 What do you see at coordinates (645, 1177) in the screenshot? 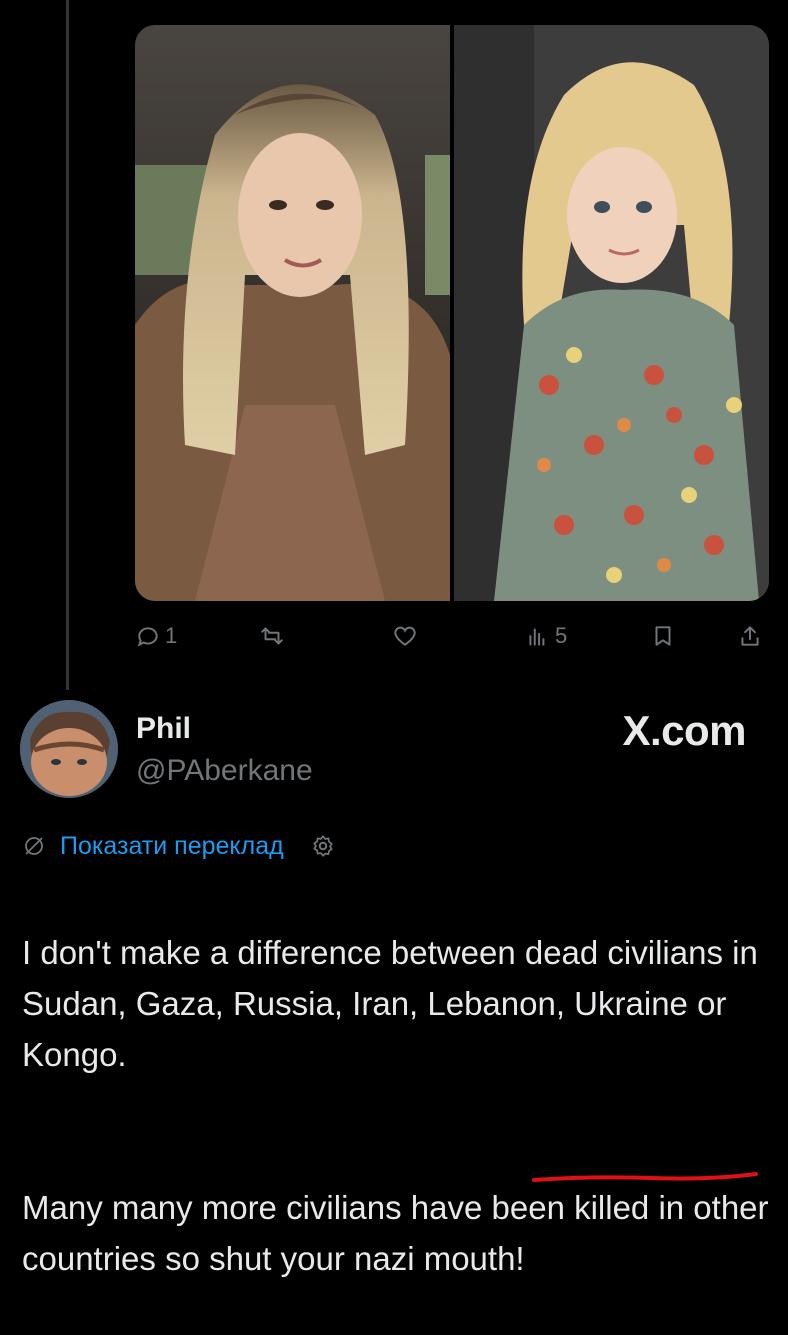
I see `red-underline-annotation` at bounding box center [645, 1177].